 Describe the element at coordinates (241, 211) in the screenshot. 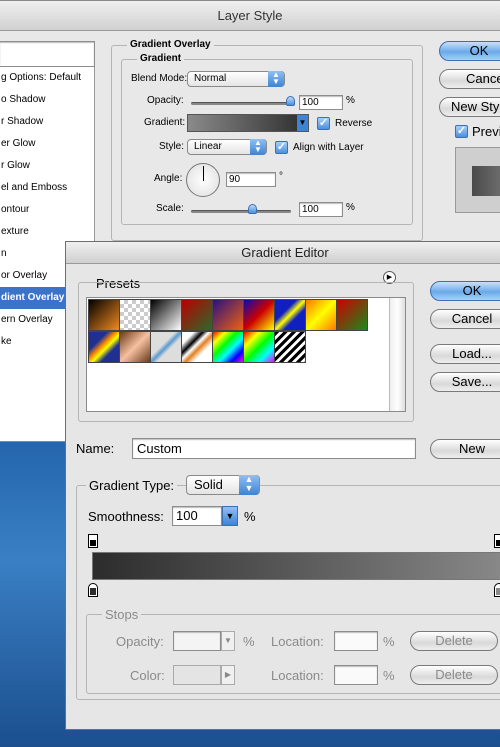

I see `scale-slider` at that location.